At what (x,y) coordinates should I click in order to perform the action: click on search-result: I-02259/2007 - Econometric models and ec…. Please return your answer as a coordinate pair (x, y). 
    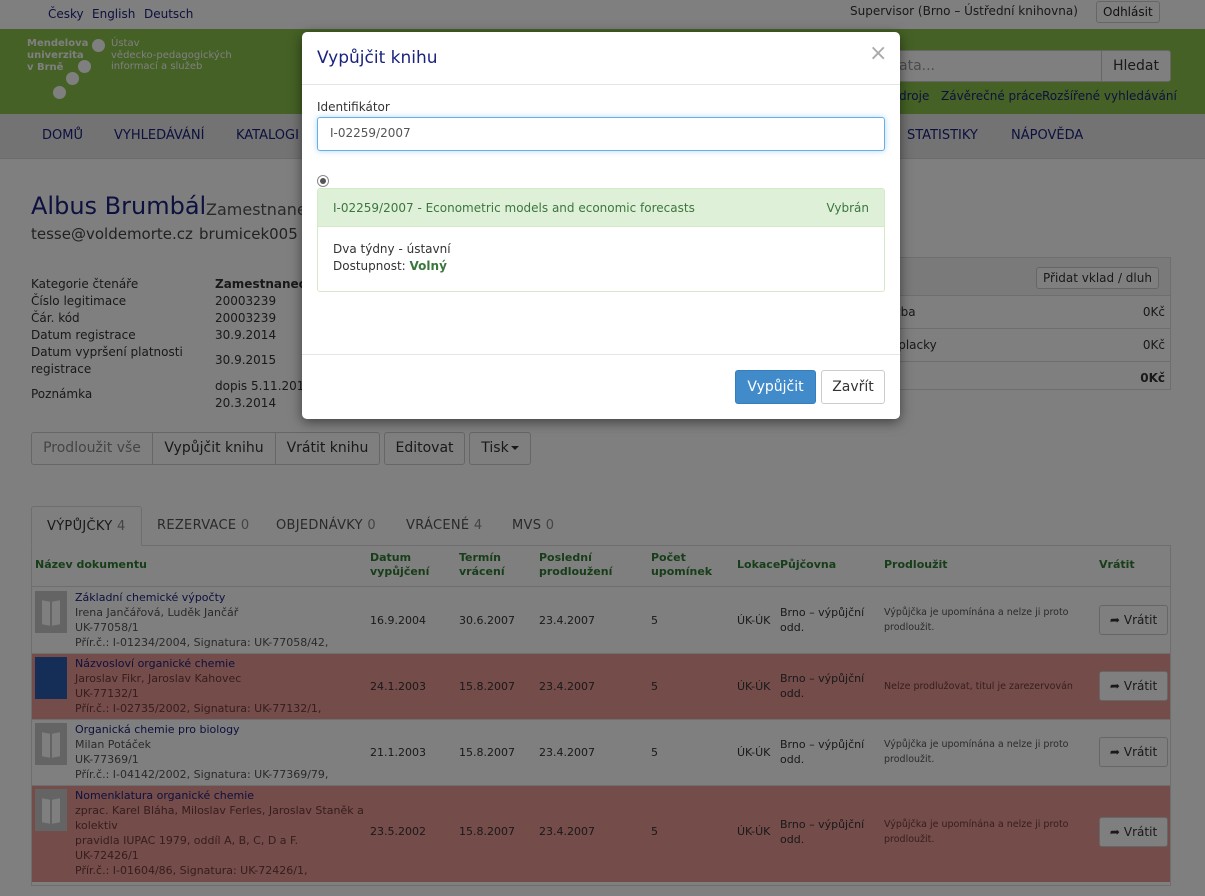
    Looking at the image, I should click on (601, 240).